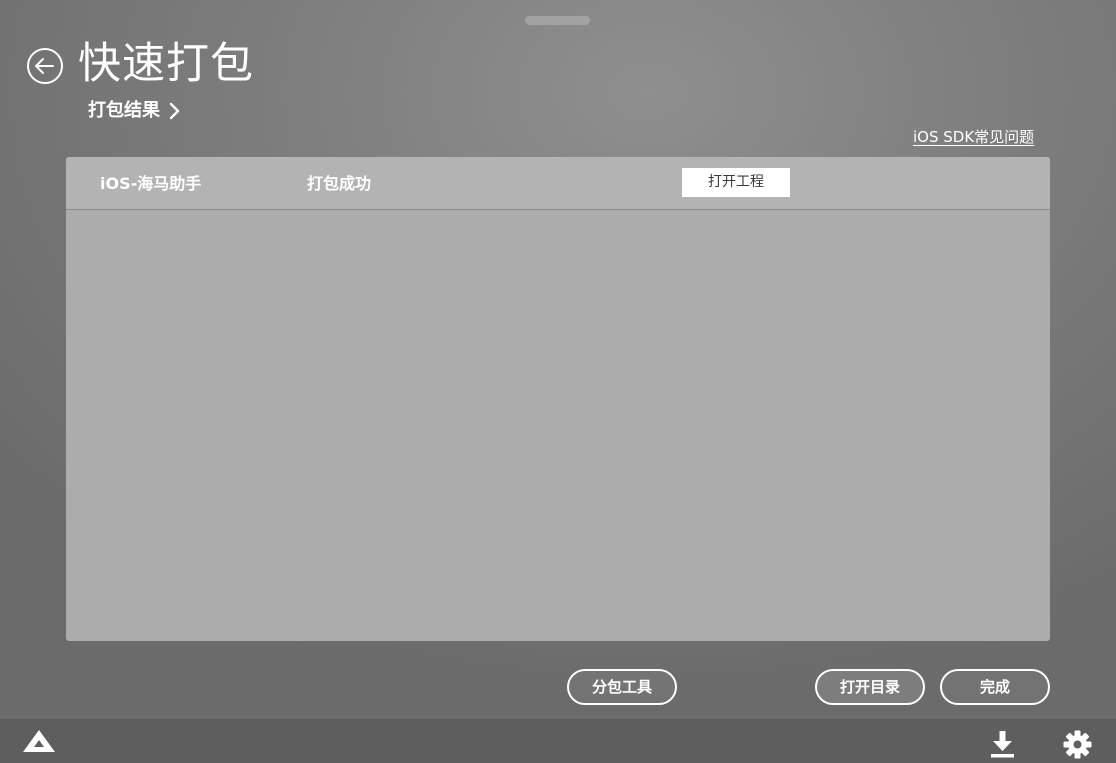  Describe the element at coordinates (622, 687) in the screenshot. I see `split-tool-button: 分包工具` at that location.